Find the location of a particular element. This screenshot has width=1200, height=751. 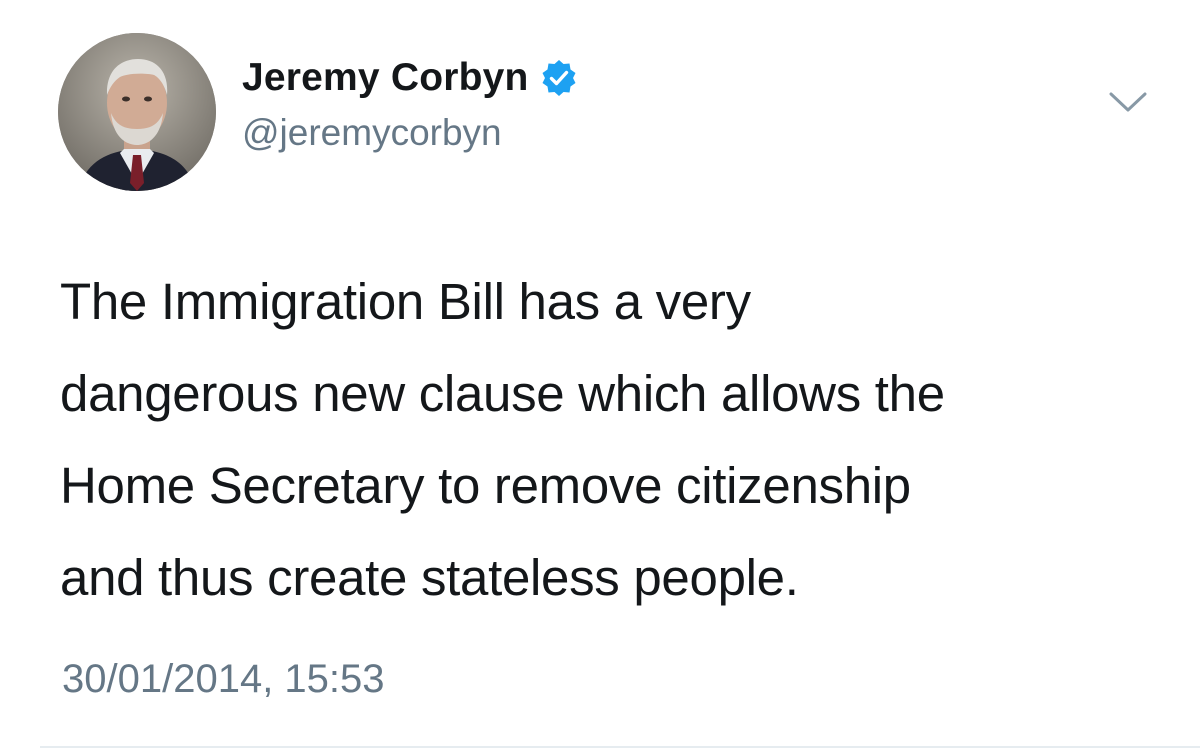

avatar-photo is located at coordinates (137, 112).